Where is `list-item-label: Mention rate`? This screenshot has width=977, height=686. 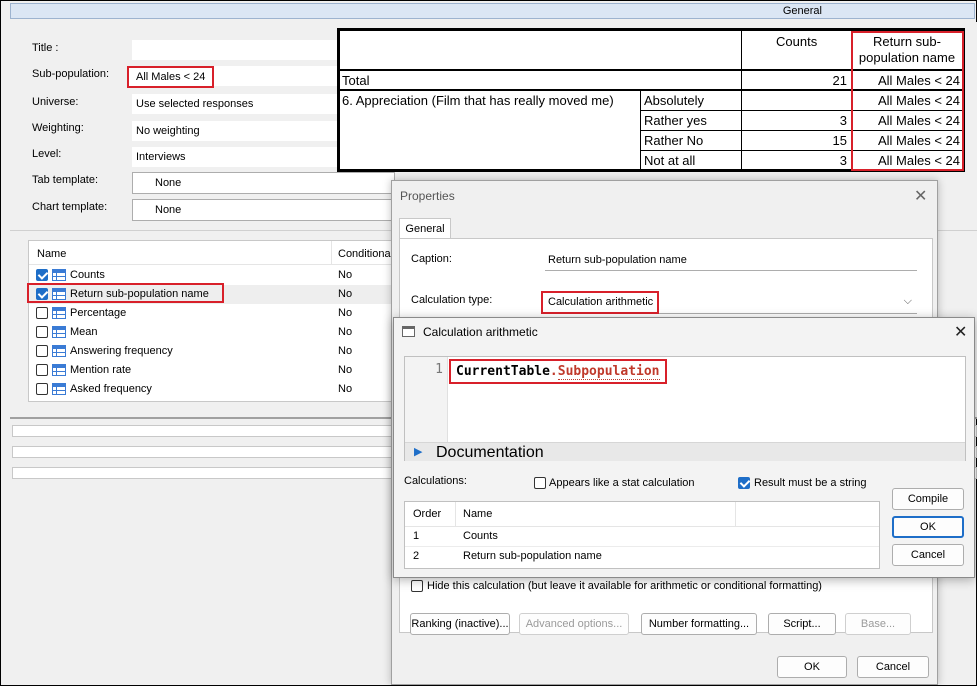
list-item-label: Mention rate is located at coordinates (101, 370).